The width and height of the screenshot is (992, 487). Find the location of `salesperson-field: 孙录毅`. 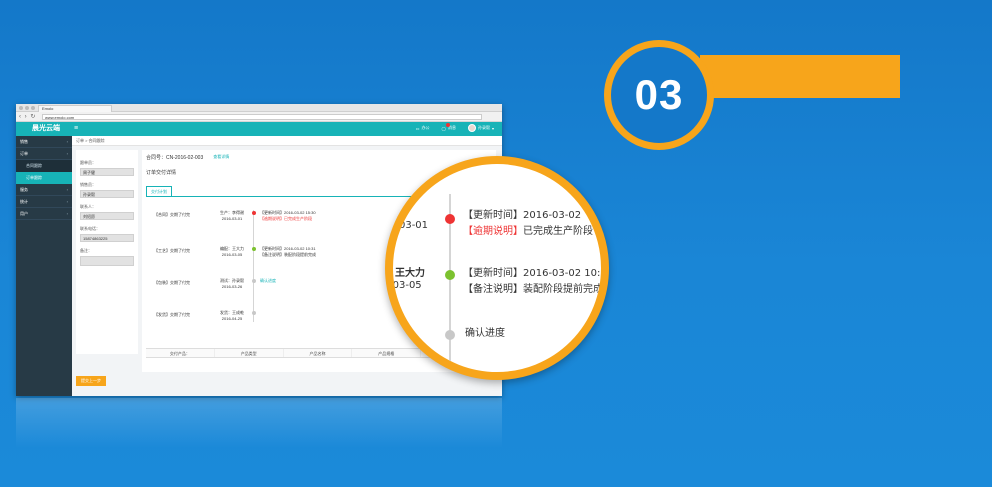

salesperson-field: 孙录毅 is located at coordinates (107, 194).